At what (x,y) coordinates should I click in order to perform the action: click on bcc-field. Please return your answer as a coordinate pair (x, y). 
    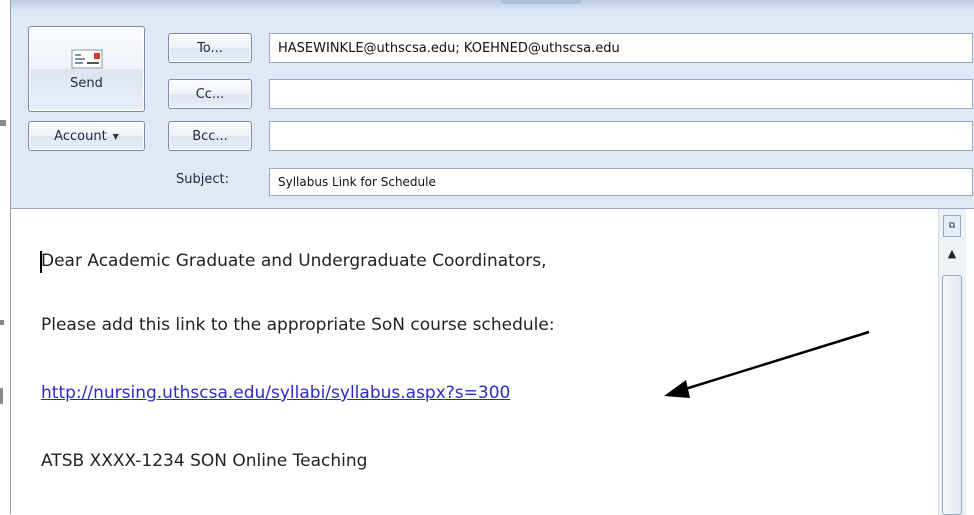
    Looking at the image, I should click on (621, 136).